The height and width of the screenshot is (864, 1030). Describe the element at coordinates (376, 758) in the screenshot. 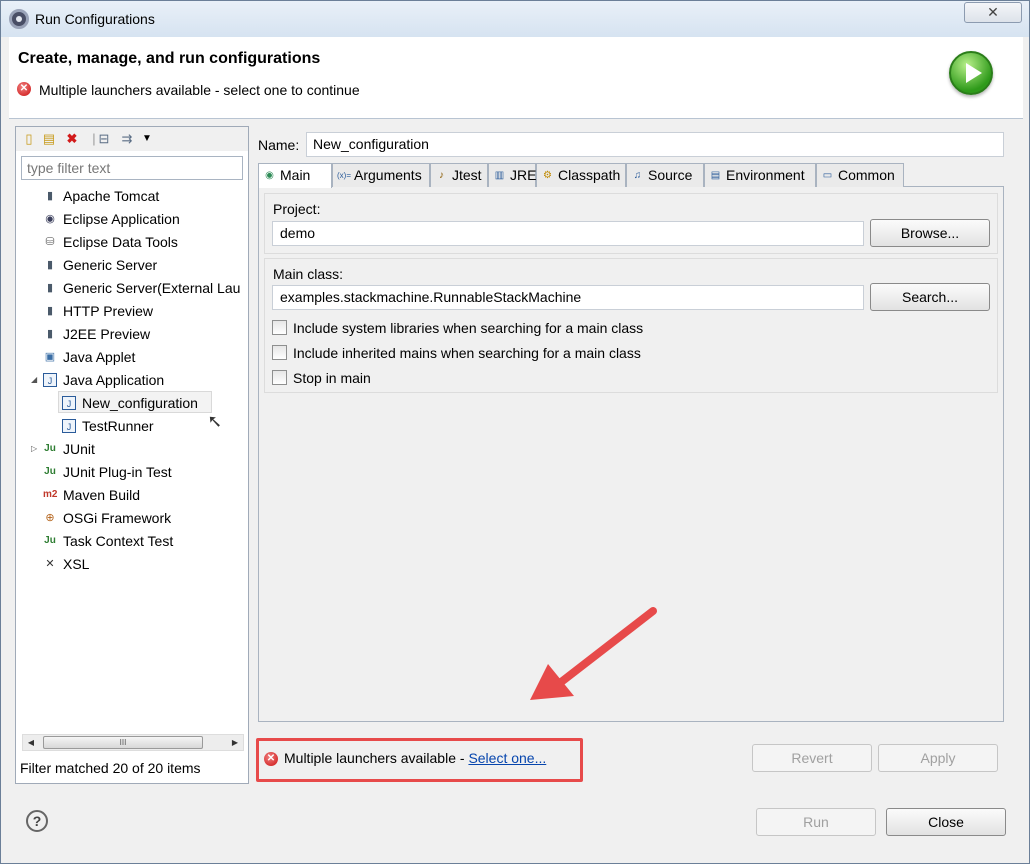

I see `launcher-status-text: Multiple launchers available -` at that location.